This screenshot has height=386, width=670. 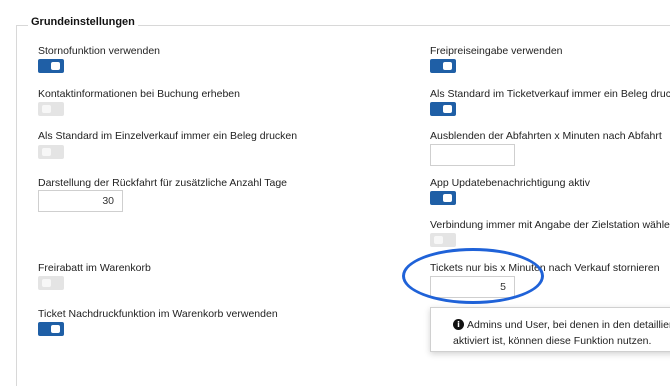 I want to click on storno-minuten-input, so click(x=472, y=287).